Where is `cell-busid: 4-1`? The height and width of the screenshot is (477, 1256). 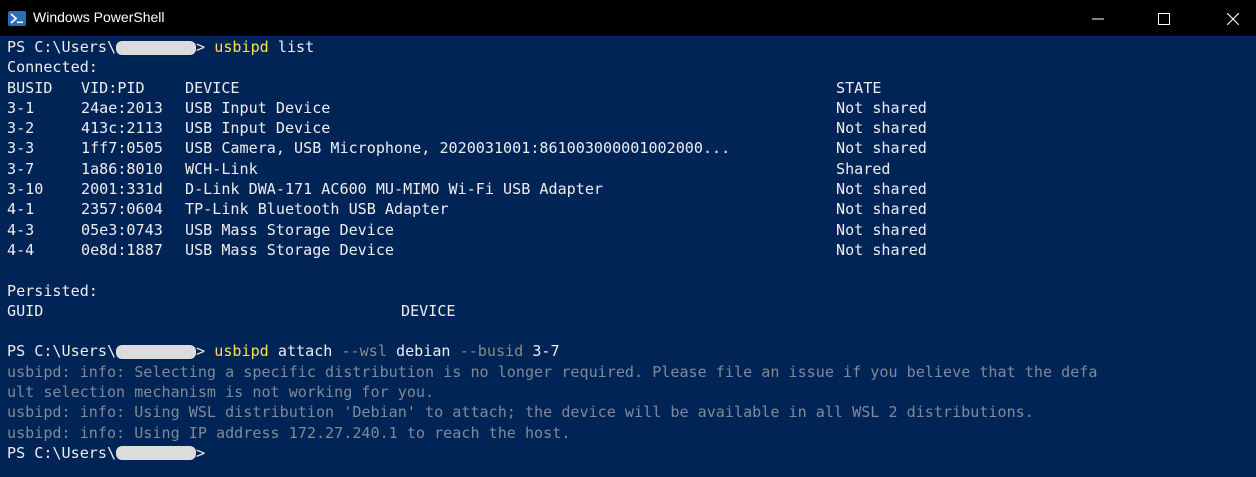
cell-busid: 4-1 is located at coordinates (21, 209).